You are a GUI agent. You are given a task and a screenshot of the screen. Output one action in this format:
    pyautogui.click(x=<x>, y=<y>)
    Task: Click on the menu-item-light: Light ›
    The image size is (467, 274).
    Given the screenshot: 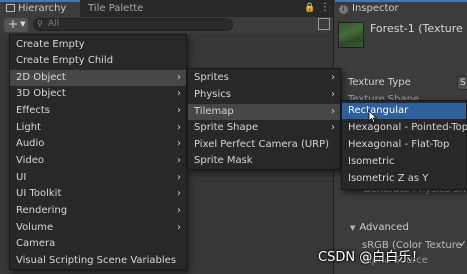 What is the action you would take?
    pyautogui.click(x=98, y=128)
    